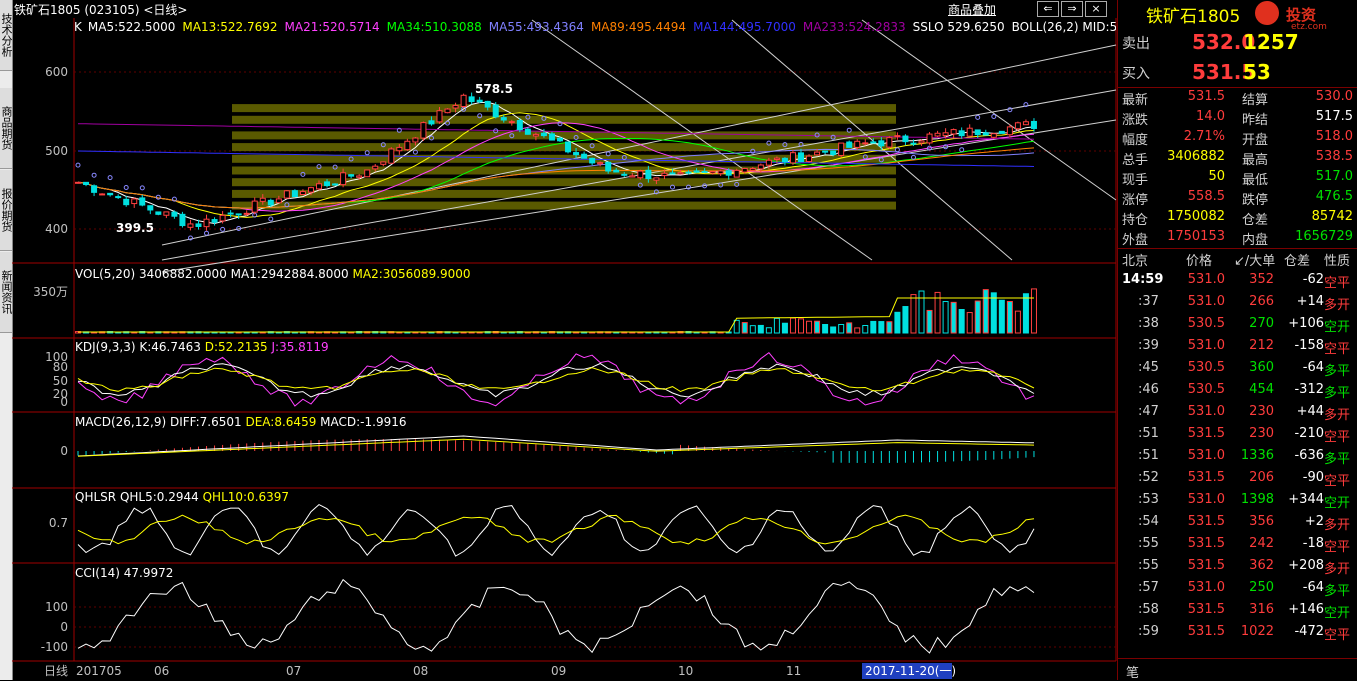 The width and height of the screenshot is (1357, 681). What do you see at coordinates (1237, 43) in the screenshot?
I see `sell-row: 卖出 532.0 1257` at bounding box center [1237, 43].